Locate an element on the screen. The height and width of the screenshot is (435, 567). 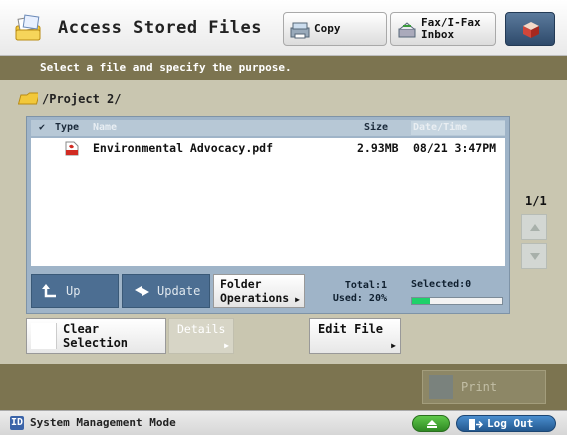
logout-label: Log Out is located at coordinates (510, 423).